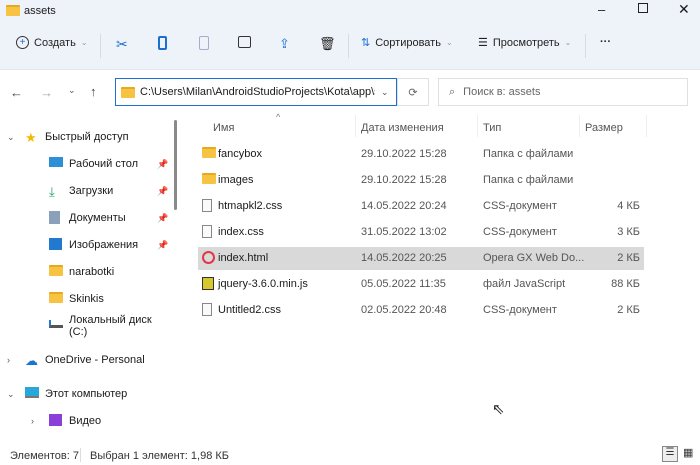  What do you see at coordinates (16, 92) in the screenshot?
I see `back-button: ←` at bounding box center [16, 92].